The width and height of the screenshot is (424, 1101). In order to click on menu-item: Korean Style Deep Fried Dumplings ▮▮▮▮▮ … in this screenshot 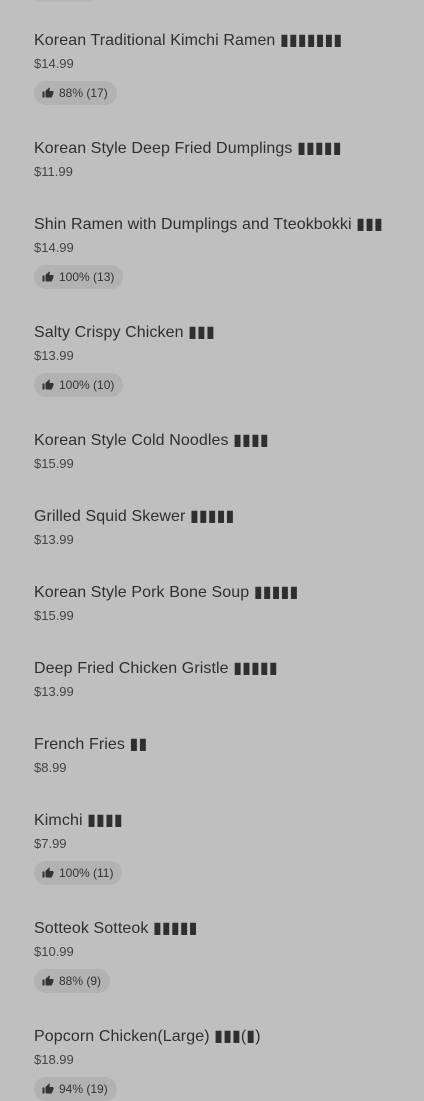, I will do `click(219, 159)`.